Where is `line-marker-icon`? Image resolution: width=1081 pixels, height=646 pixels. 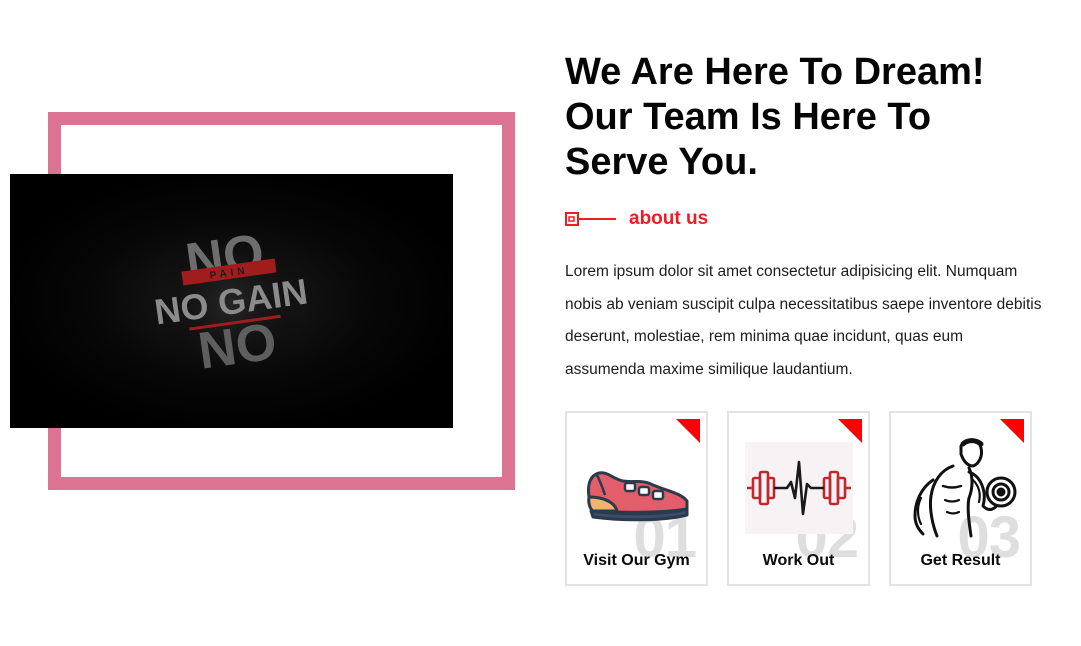 line-marker-icon is located at coordinates (590, 219).